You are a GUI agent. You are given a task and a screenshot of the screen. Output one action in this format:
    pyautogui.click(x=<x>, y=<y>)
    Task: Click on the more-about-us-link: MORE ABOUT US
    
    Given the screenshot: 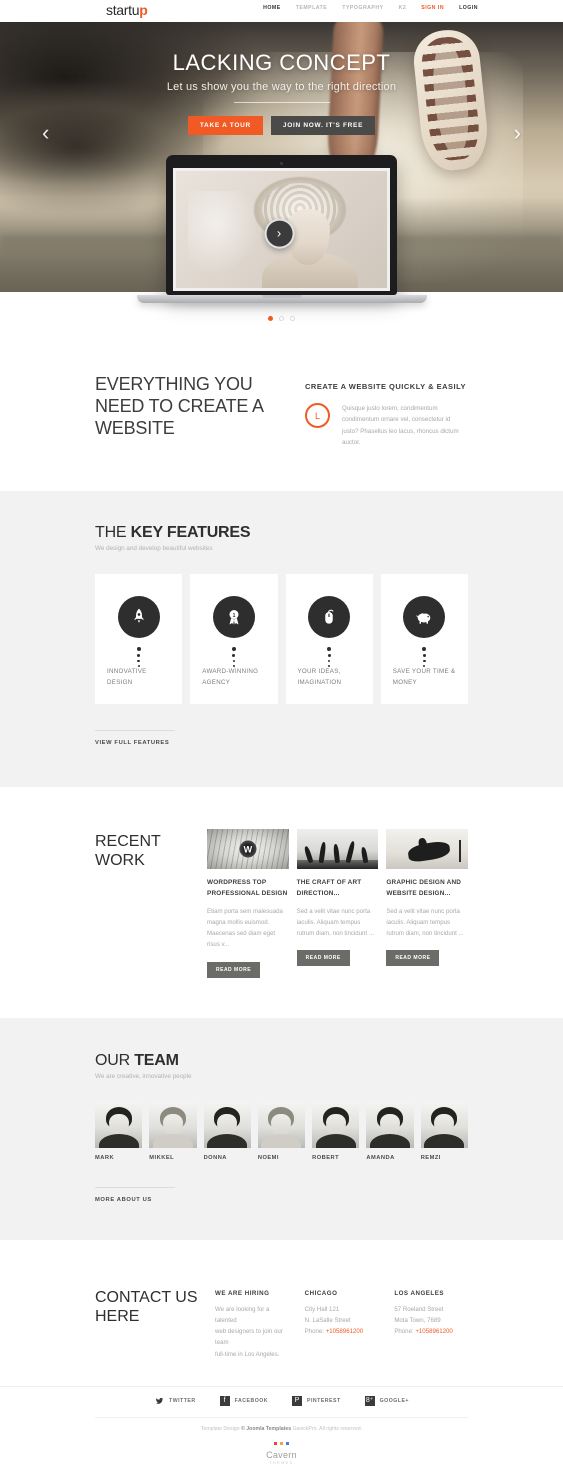 What is the action you would take?
    pyautogui.click(x=123, y=1200)
    